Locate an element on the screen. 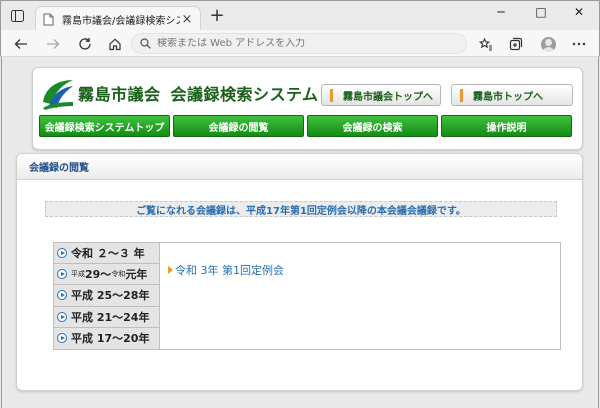 The width and height of the screenshot is (600, 408). council-top-link-label: 霧島市議会トップへ is located at coordinates (388, 97).